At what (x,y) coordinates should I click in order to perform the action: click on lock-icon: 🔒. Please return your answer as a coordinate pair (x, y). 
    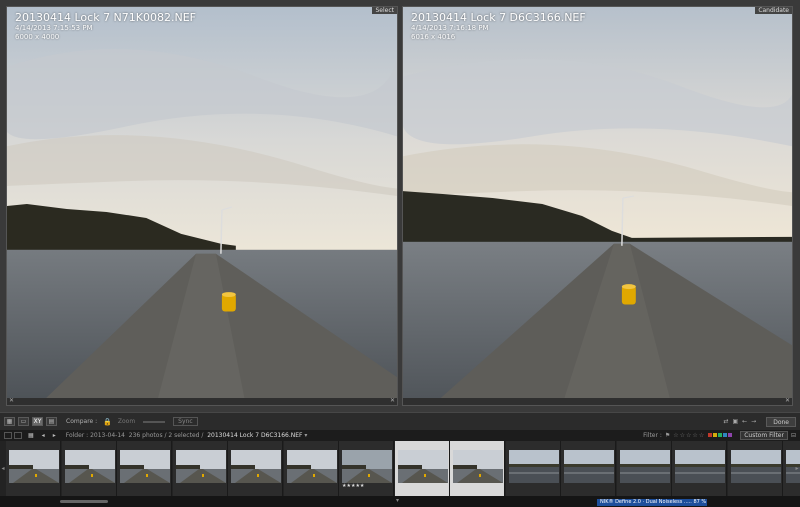
    Looking at the image, I should click on (107, 422).